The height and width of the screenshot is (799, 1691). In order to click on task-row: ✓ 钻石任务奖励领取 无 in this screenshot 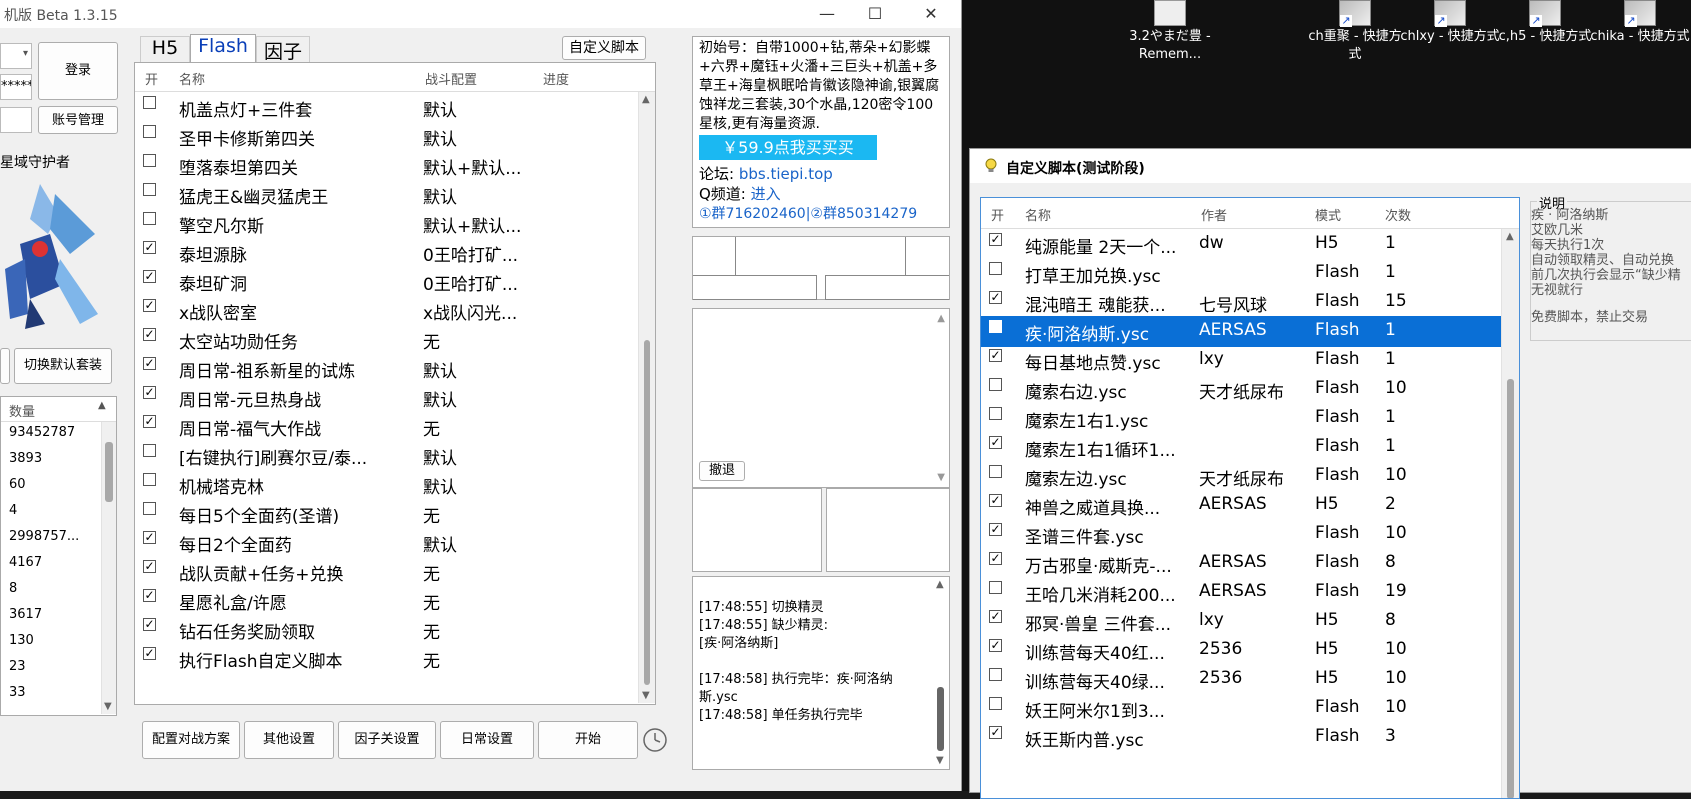, I will do `click(385, 629)`.